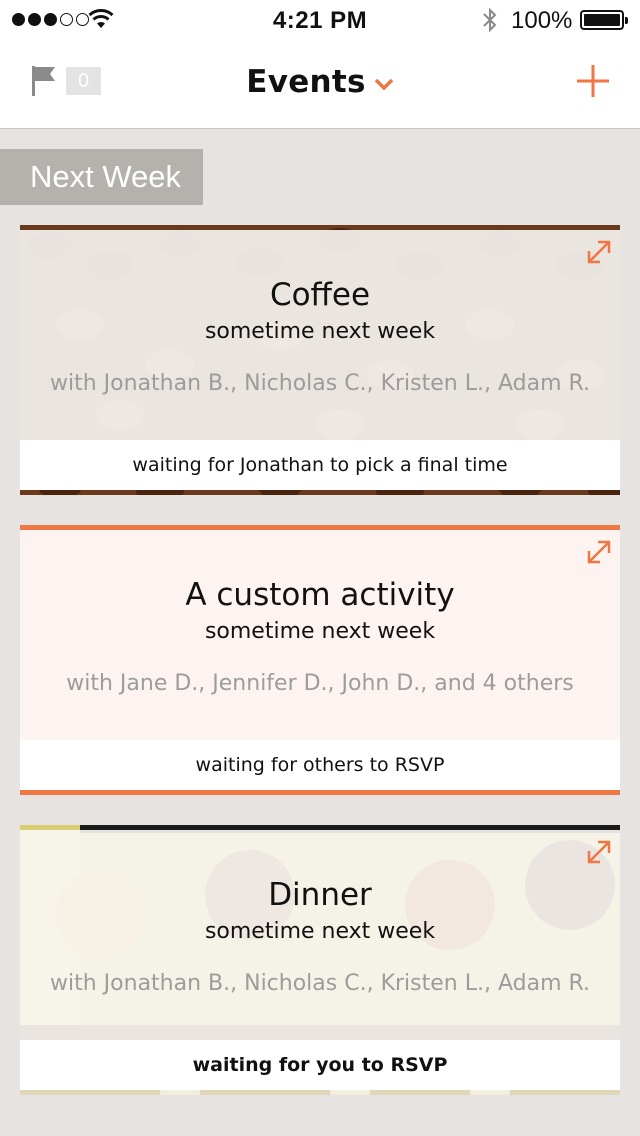 This screenshot has height=1136, width=640. I want to click on bluetooth-icon, so click(490, 20).